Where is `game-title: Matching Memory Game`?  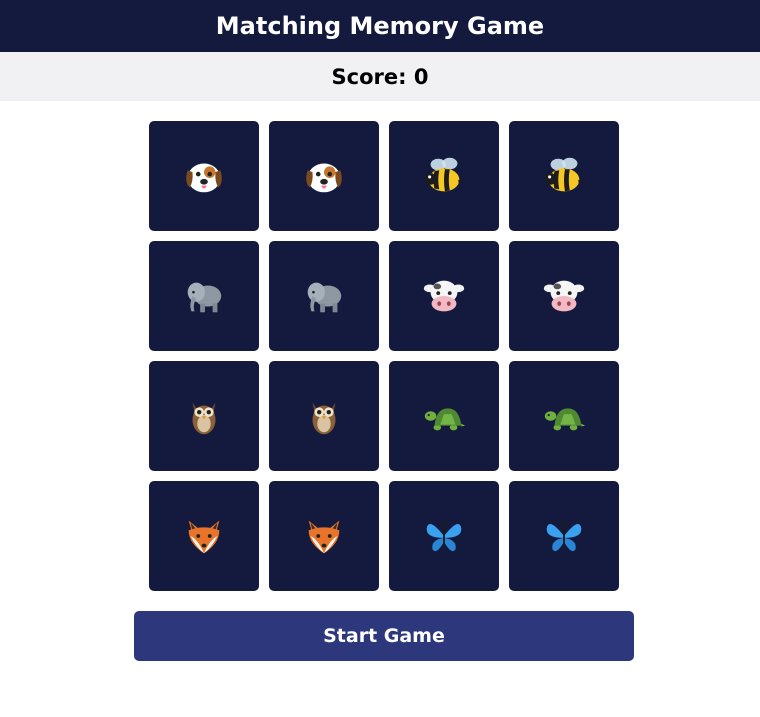 game-title: Matching Memory Game is located at coordinates (380, 26).